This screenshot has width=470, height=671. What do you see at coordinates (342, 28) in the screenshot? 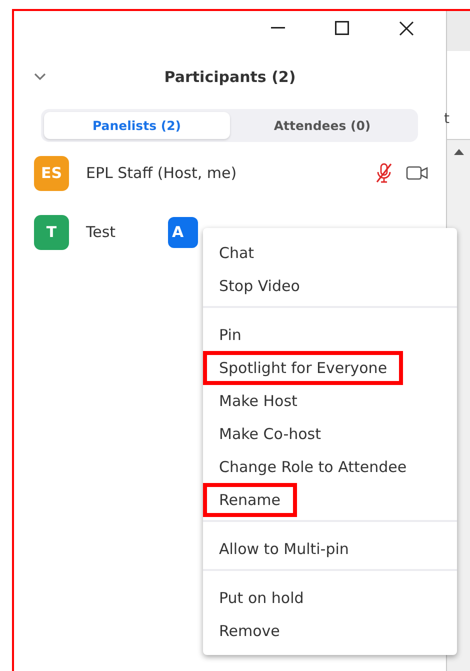
I see `maximize-icon` at bounding box center [342, 28].